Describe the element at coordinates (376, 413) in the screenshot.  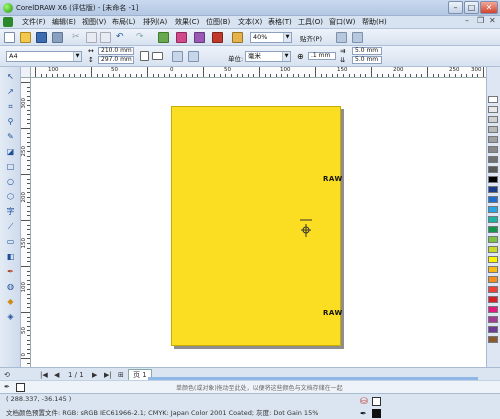
I see `outline-color-swatch` at that location.